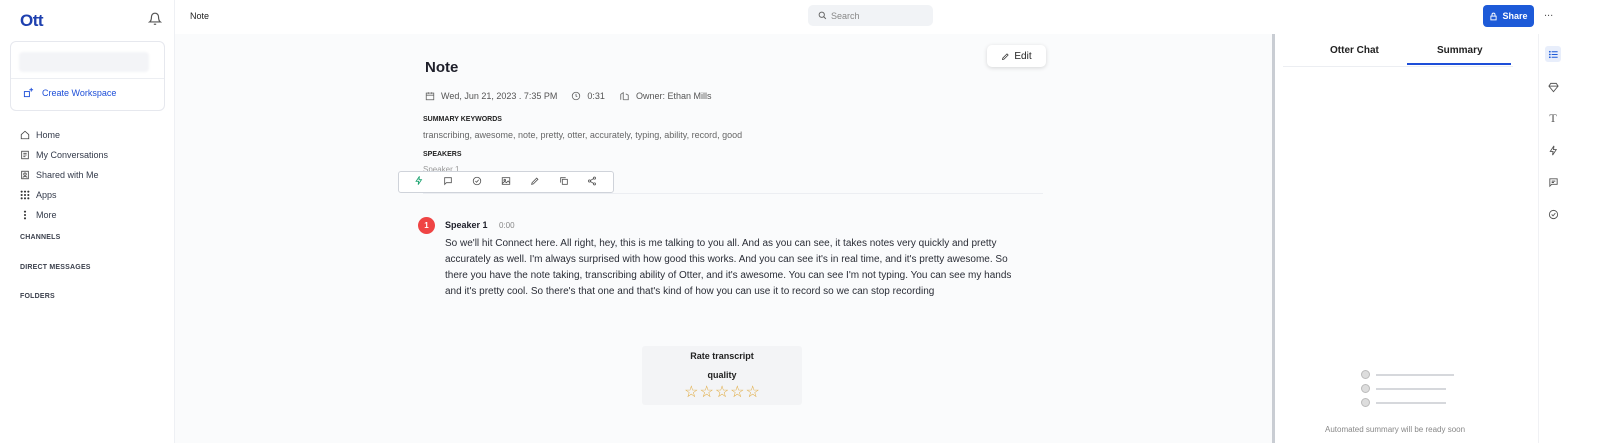  I want to click on note-title: Note, so click(441, 67).